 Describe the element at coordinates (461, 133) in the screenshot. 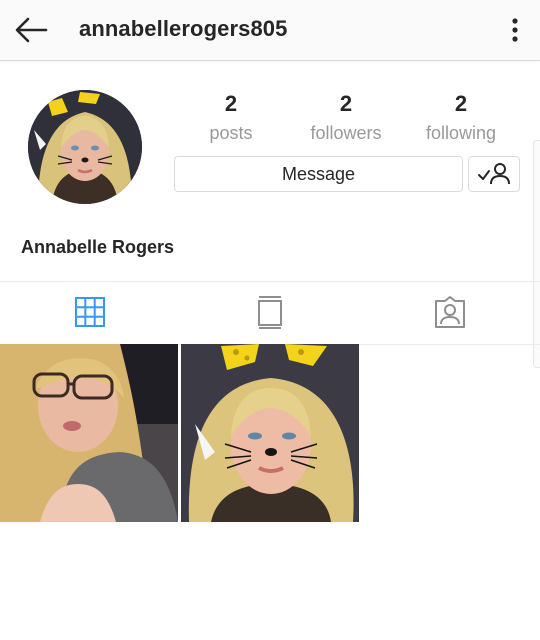

I see `following-label: following` at that location.